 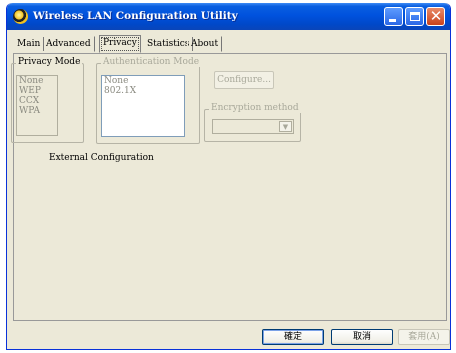 I want to click on list-item: WPA, so click(x=37, y=111).